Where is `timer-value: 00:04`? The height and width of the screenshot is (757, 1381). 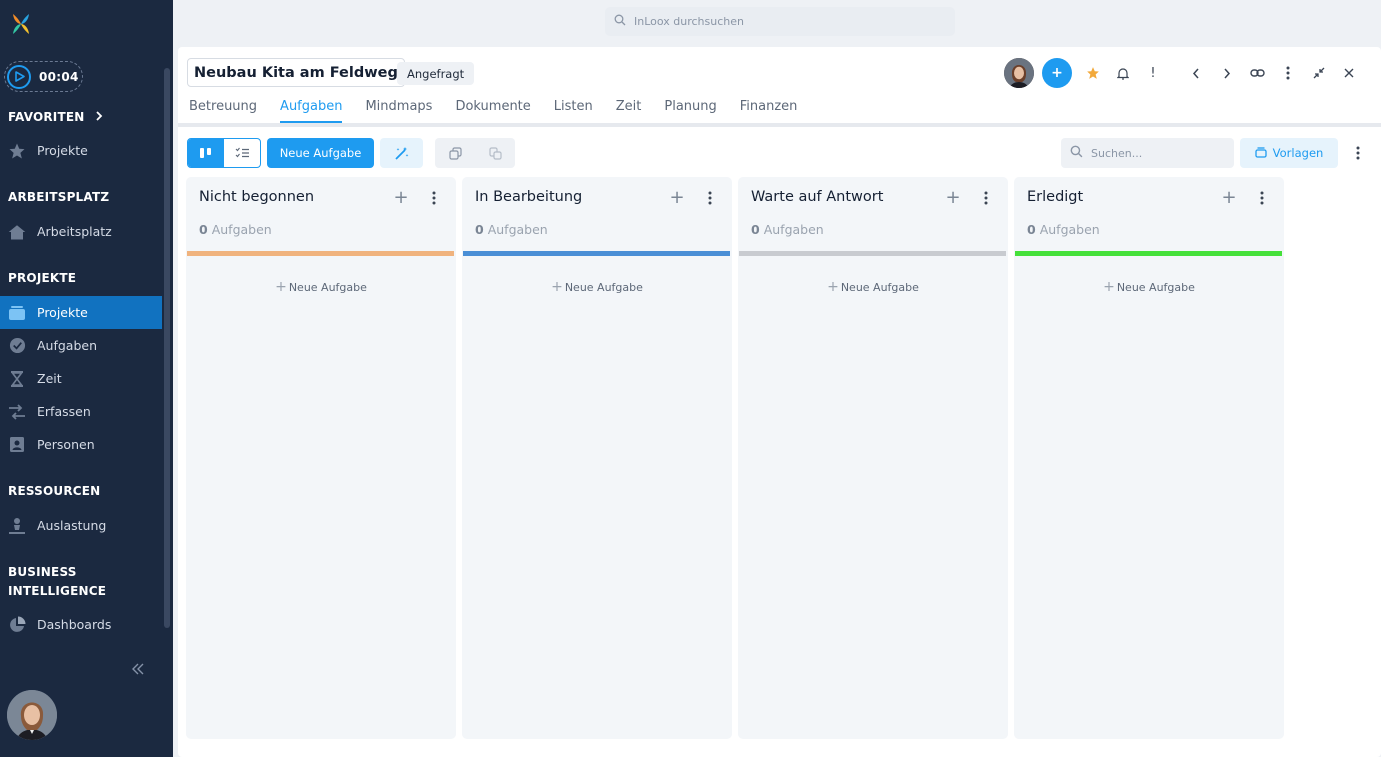
timer-value: 00:04 is located at coordinates (59, 76).